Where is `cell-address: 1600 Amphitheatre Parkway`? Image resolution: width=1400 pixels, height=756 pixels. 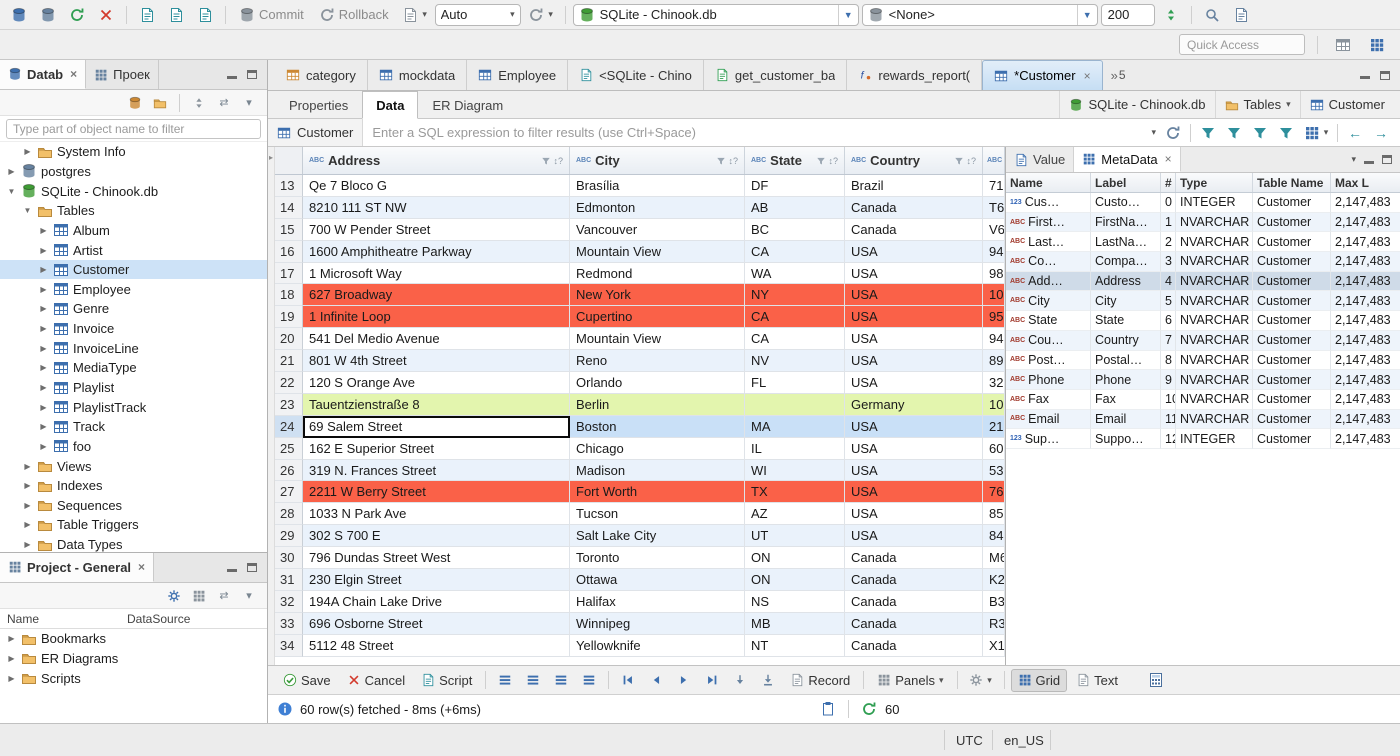
cell-address: 1600 Amphitheatre Parkway is located at coordinates (436, 251).